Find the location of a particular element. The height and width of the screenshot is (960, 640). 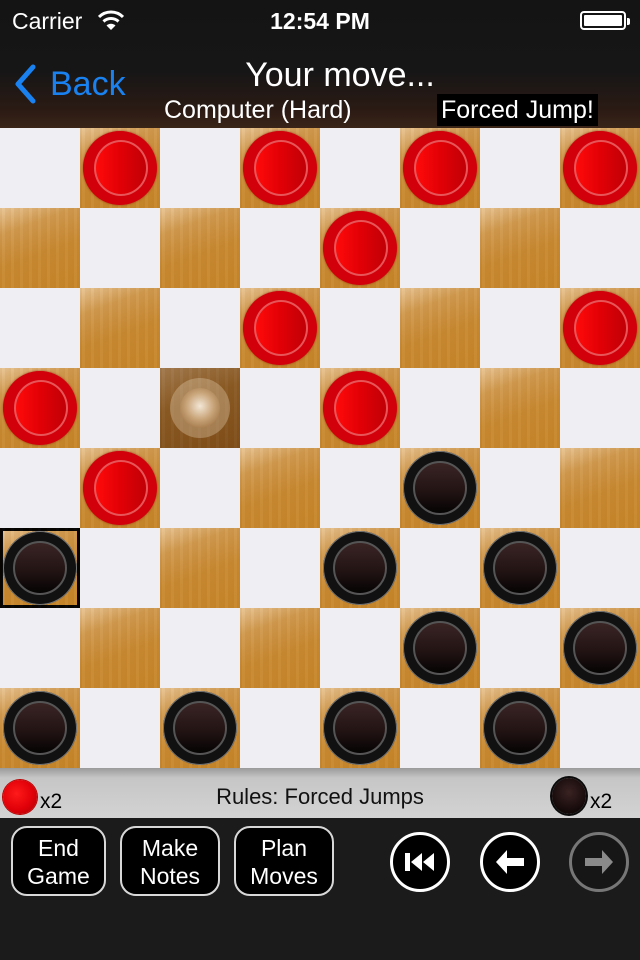

forced-jump-badge: Forced Jump! is located at coordinates (517, 110).